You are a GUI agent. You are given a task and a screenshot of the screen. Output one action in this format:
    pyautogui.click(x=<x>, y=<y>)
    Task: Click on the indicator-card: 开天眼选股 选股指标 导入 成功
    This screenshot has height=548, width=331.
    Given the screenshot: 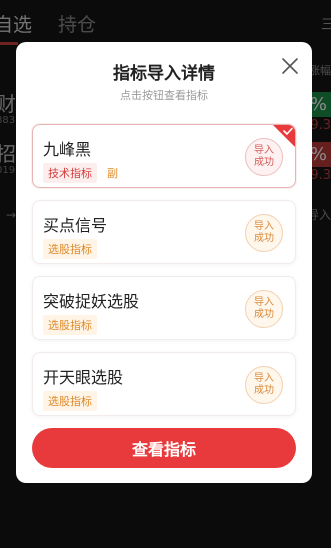 What is the action you would take?
    pyautogui.click(x=164, y=384)
    